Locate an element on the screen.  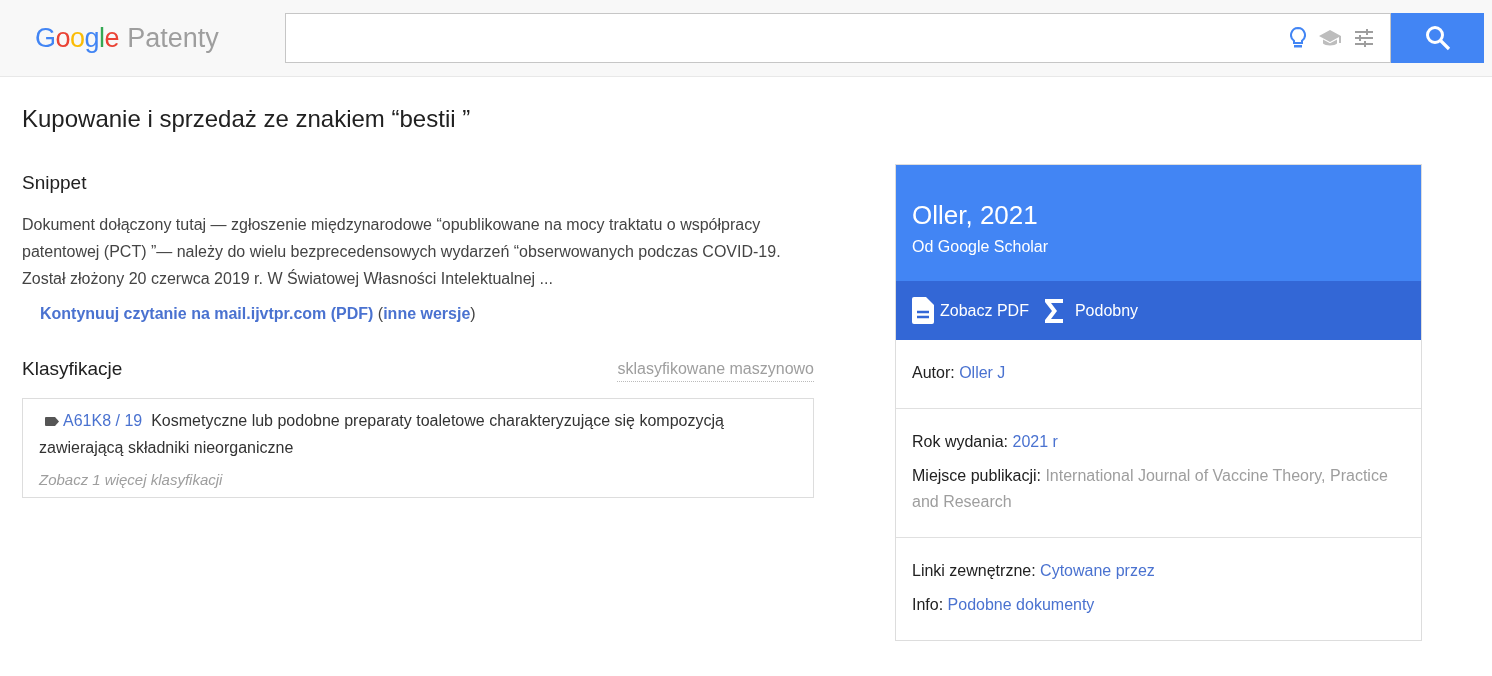
read-more-line: Kontynuuj czytanie na mail.ijvtpr.com (PDF) (inne wersje) is located at coordinates (258, 313).